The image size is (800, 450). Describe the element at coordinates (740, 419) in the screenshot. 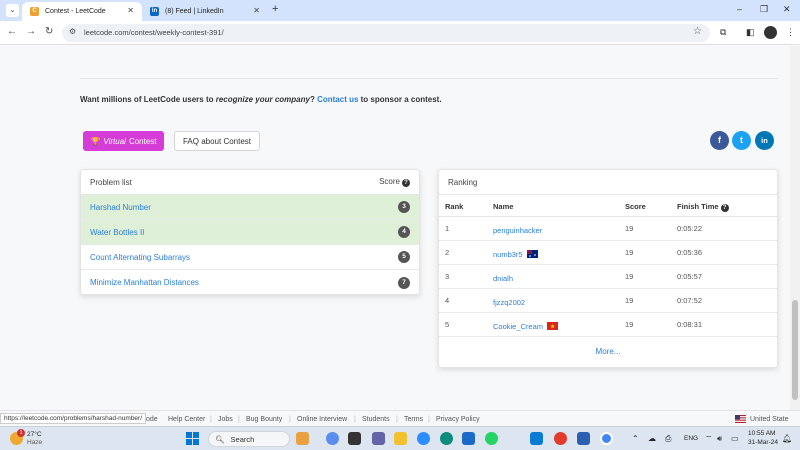

I see `us-flag-icon` at that location.